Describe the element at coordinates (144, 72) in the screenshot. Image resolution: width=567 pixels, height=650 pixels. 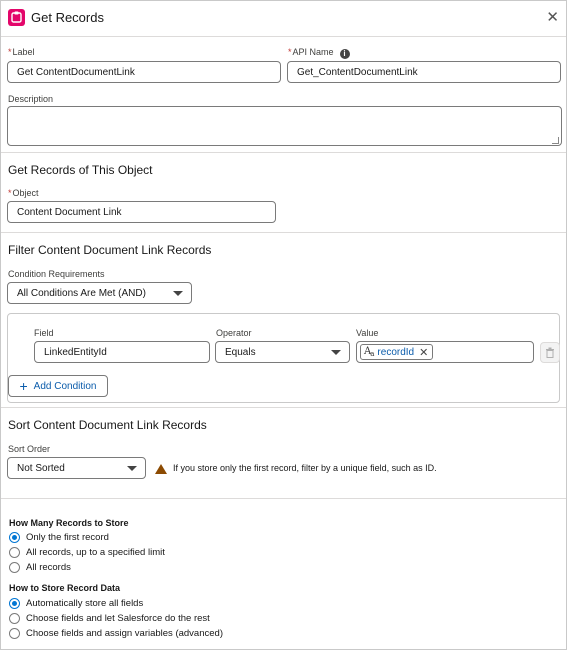
I see `label-input: Get ContentDocumentLink` at that location.